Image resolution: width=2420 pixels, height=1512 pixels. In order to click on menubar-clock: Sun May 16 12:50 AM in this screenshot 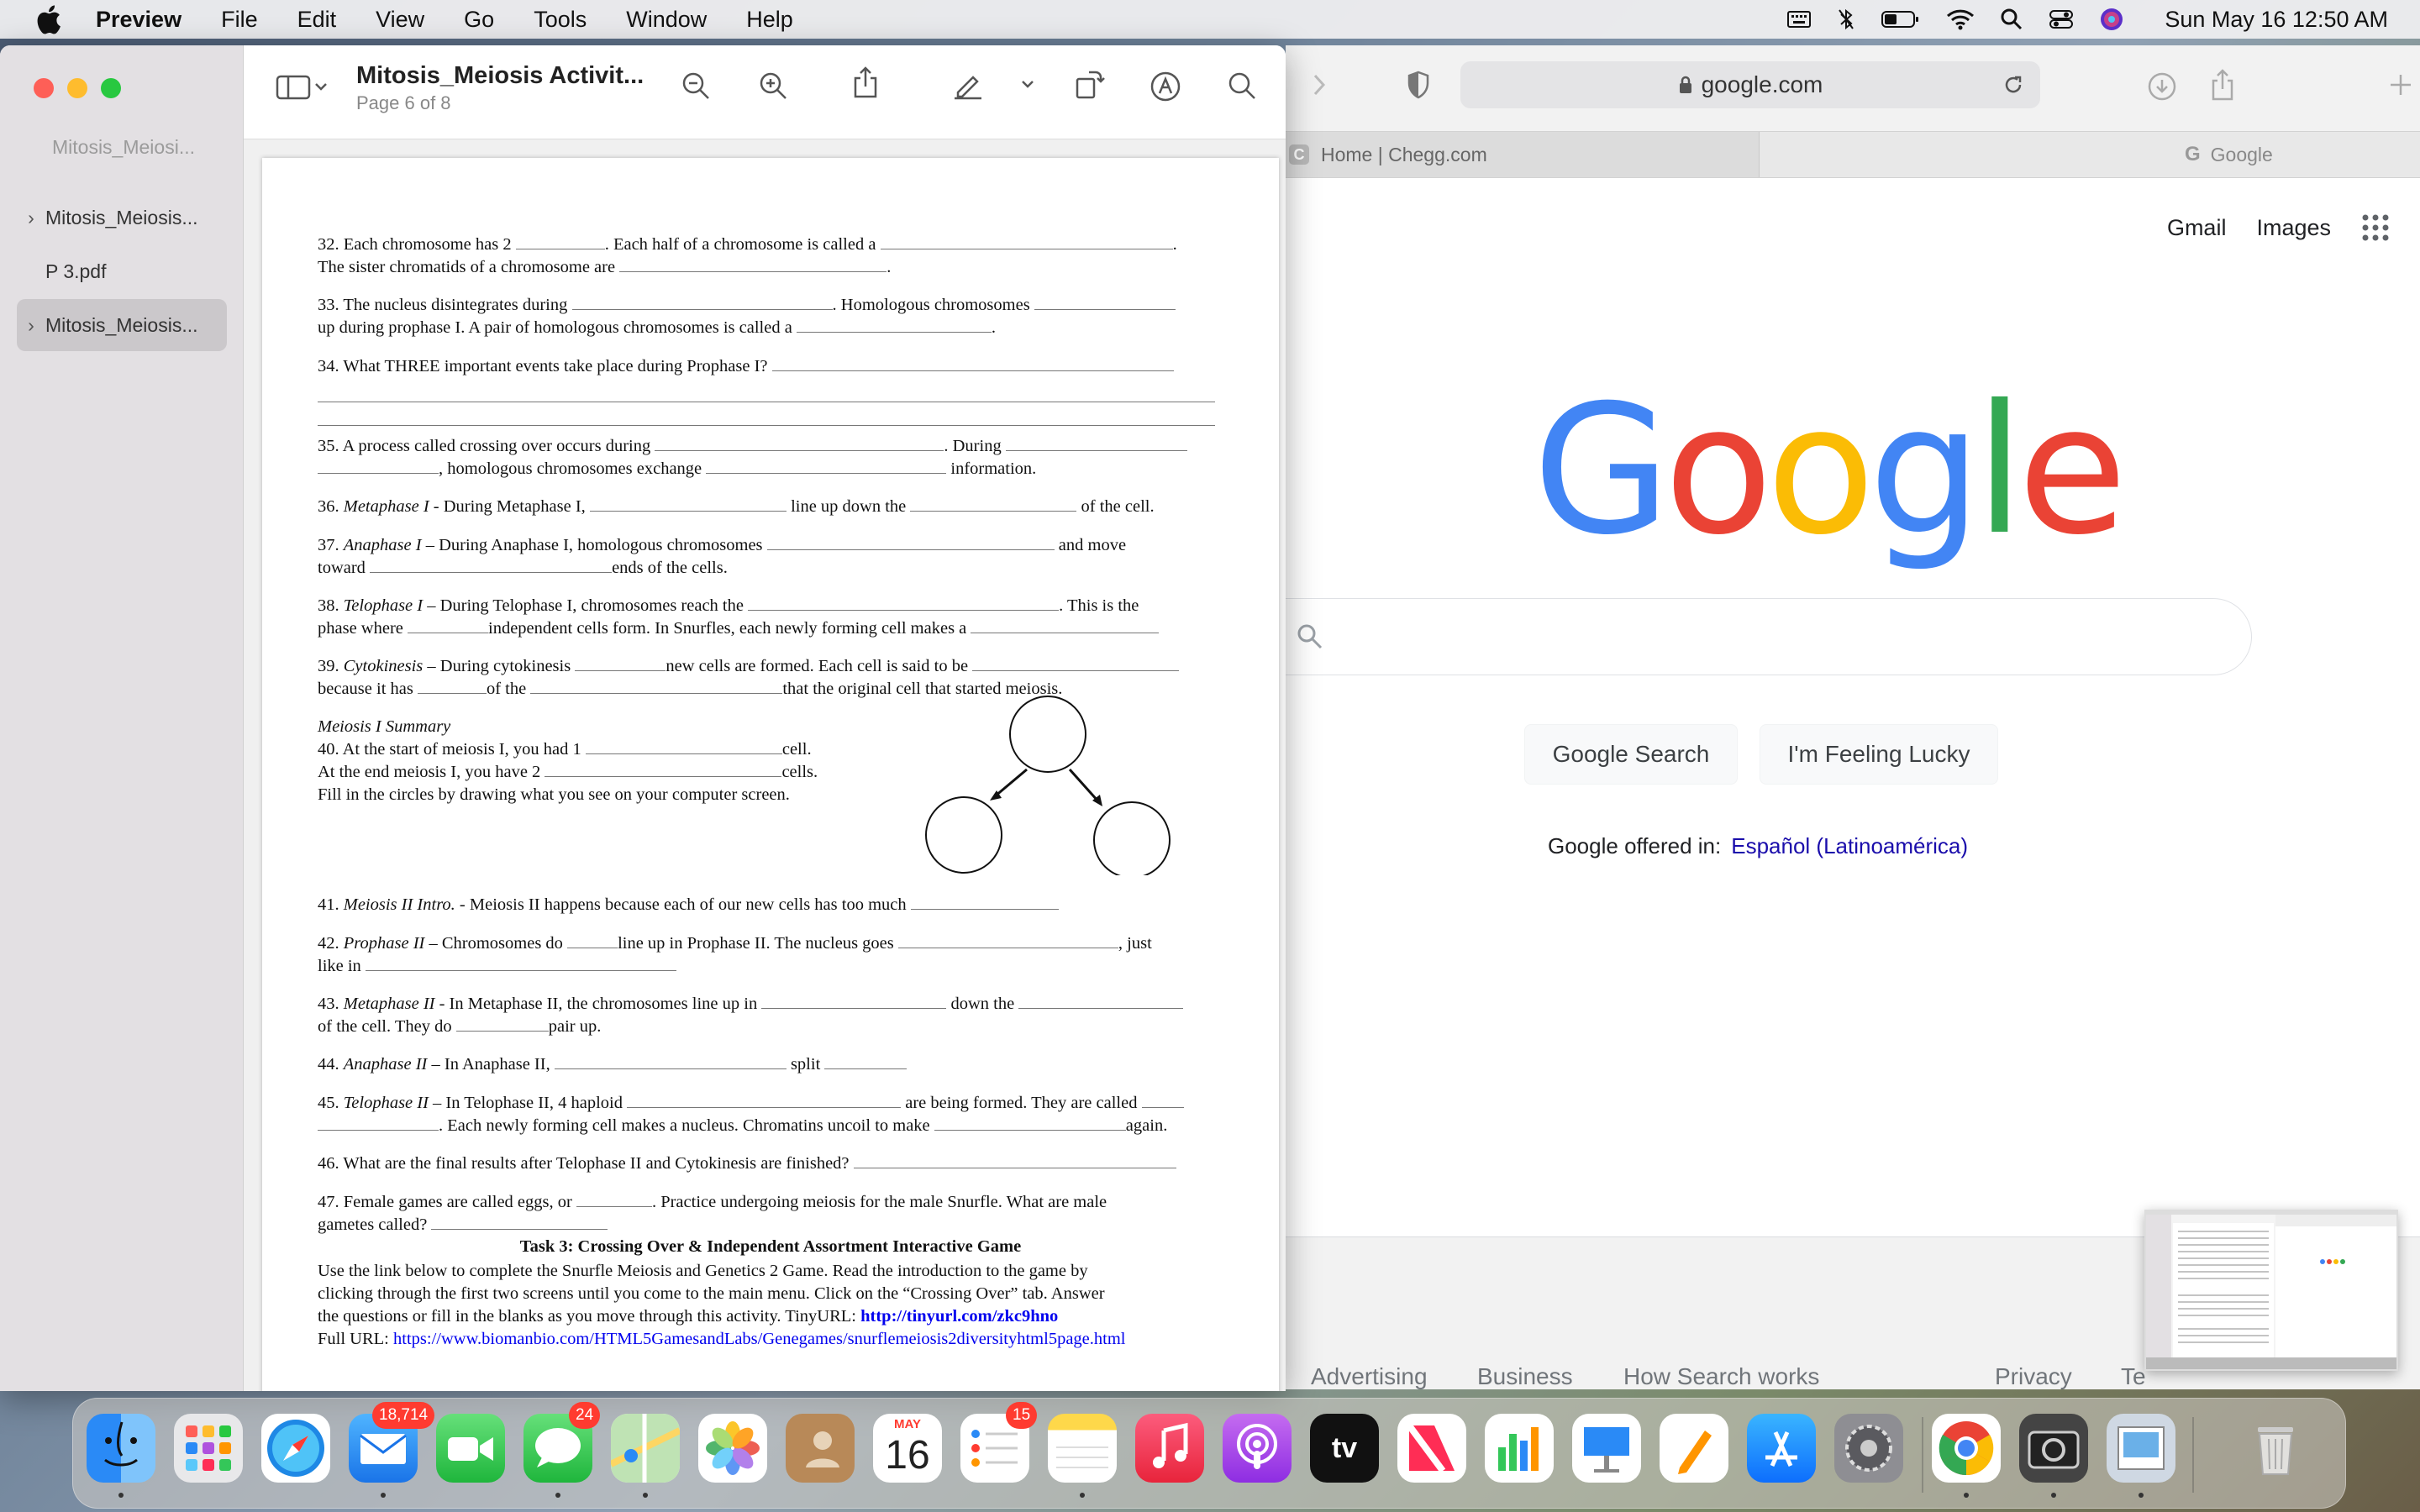, I will do `click(2276, 20)`.